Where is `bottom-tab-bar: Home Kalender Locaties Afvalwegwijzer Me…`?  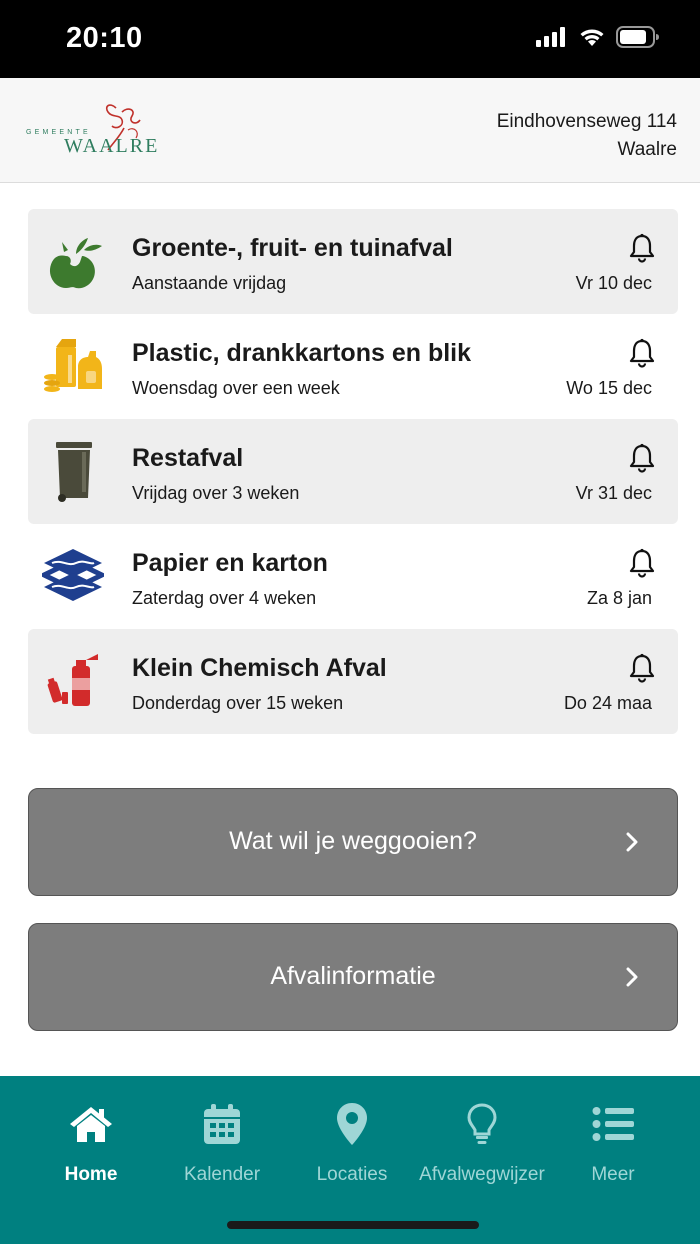 bottom-tab-bar: Home Kalender Locaties Afvalwegwijzer Me… is located at coordinates (350, 1160).